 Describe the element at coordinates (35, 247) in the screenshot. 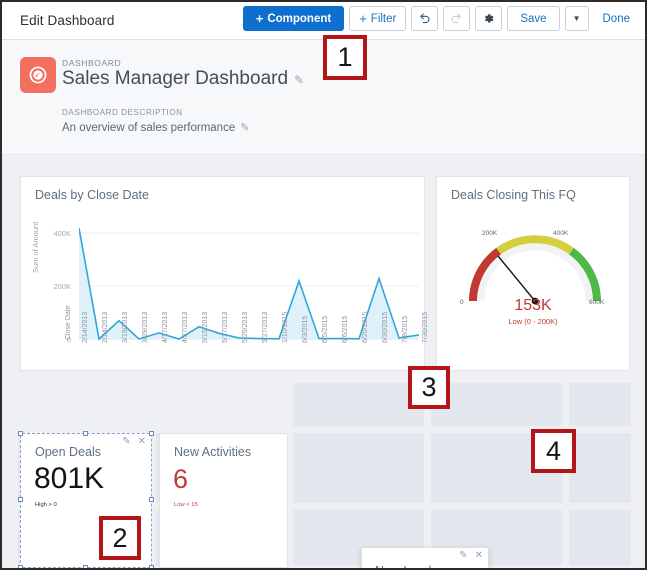

I see `chart-y-axis-label: Sum of Amount` at that location.